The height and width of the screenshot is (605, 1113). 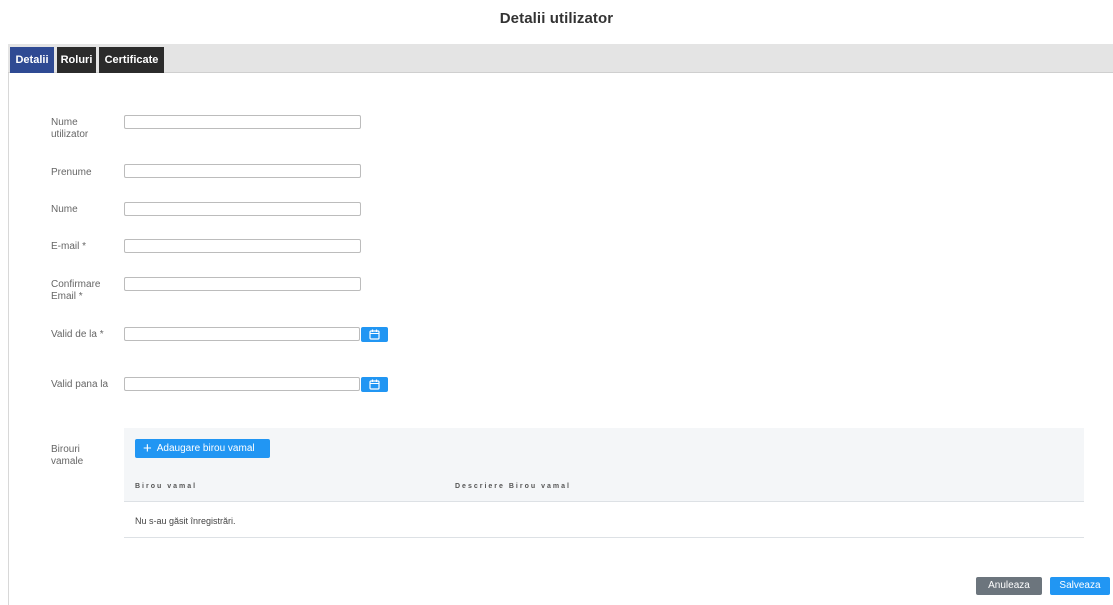 I want to click on tab-roluri: Roluri, so click(x=76, y=60).